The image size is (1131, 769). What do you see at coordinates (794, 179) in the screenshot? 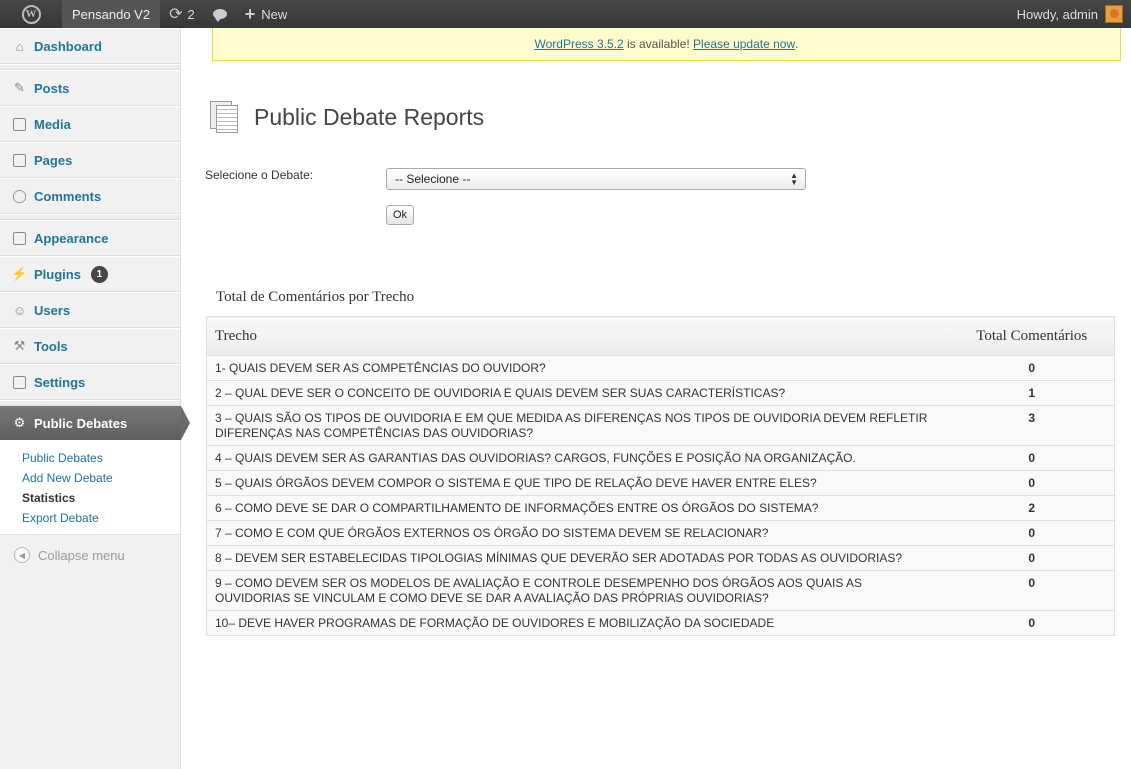
I see `select-arrows-icon: ▲ ▼` at bounding box center [794, 179].